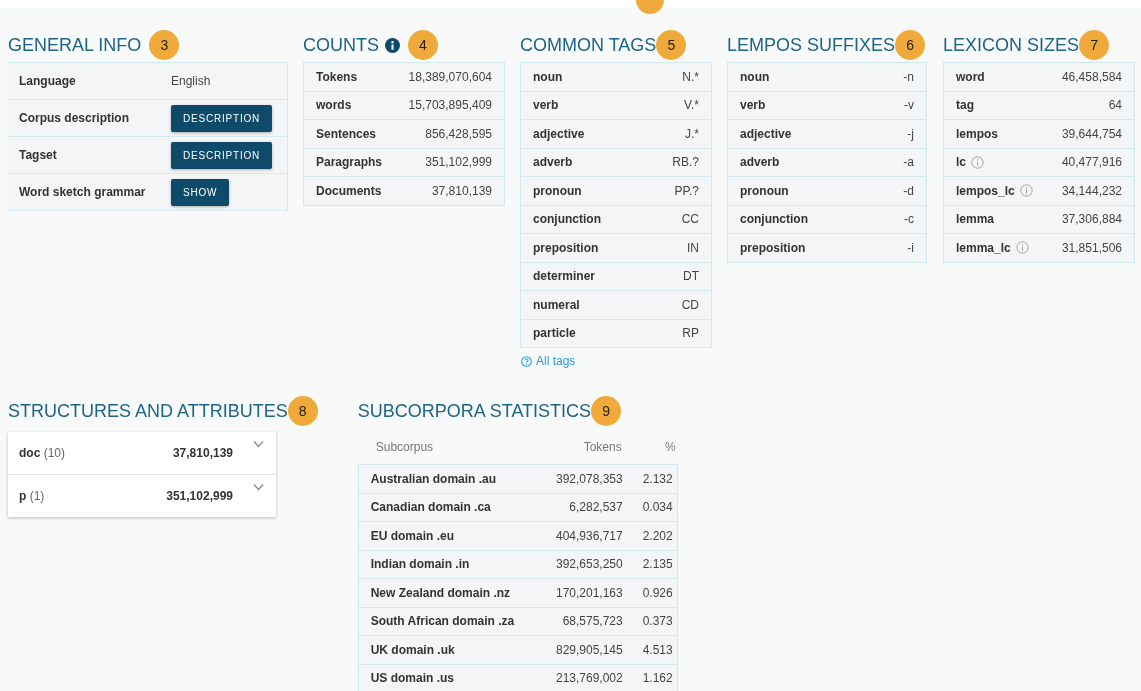 The width and height of the screenshot is (1141, 691). What do you see at coordinates (985, 190) in the screenshot?
I see `table-cell: lempos_lc` at bounding box center [985, 190].